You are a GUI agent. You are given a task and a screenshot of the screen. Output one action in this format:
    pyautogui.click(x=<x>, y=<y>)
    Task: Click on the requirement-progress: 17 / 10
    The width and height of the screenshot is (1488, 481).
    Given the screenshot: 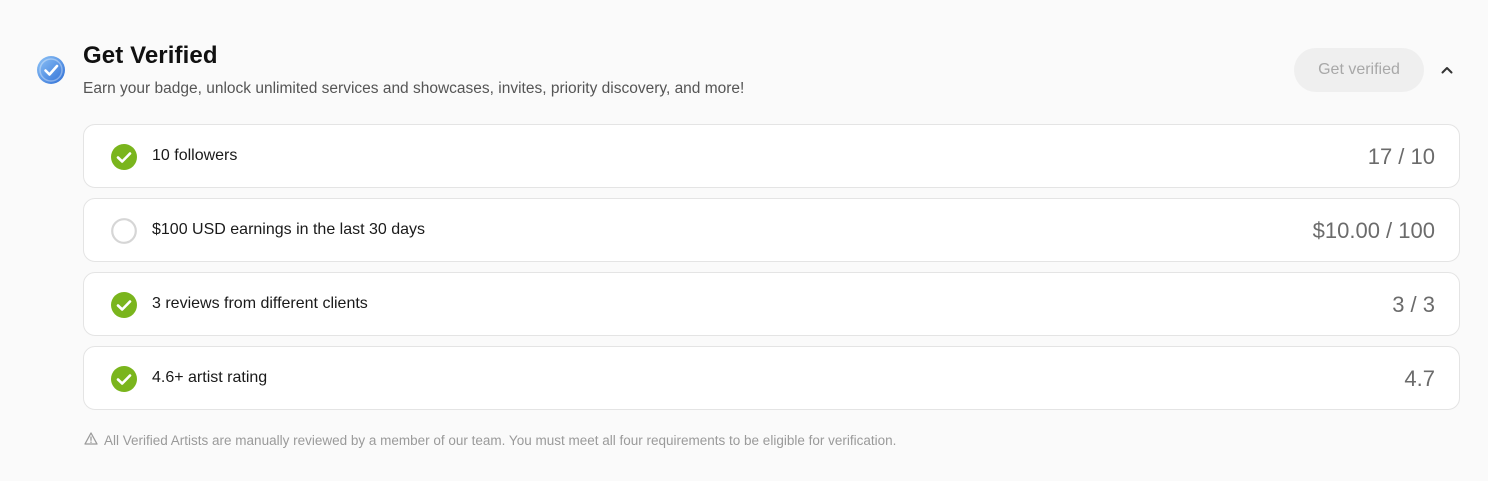 What is the action you would take?
    pyautogui.click(x=1401, y=156)
    